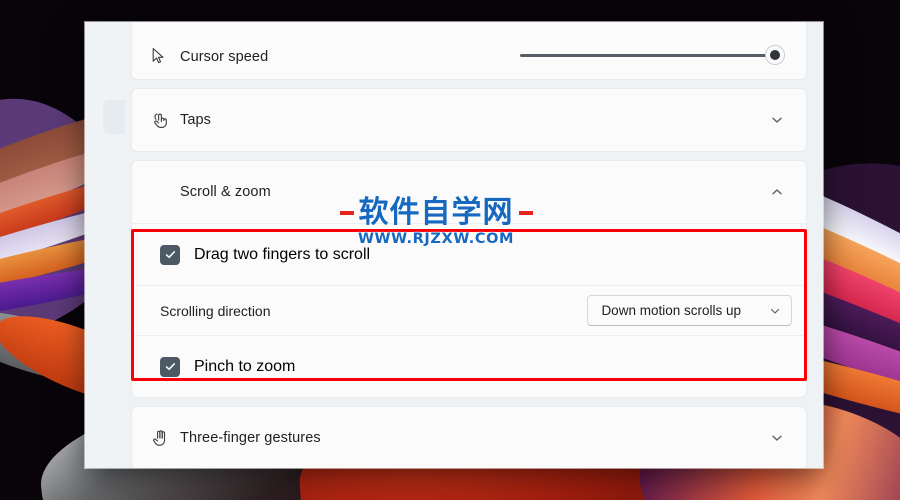 The height and width of the screenshot is (500, 900). I want to click on dropdown-scrolling-direction: Down motion scrolls up, so click(689, 310).